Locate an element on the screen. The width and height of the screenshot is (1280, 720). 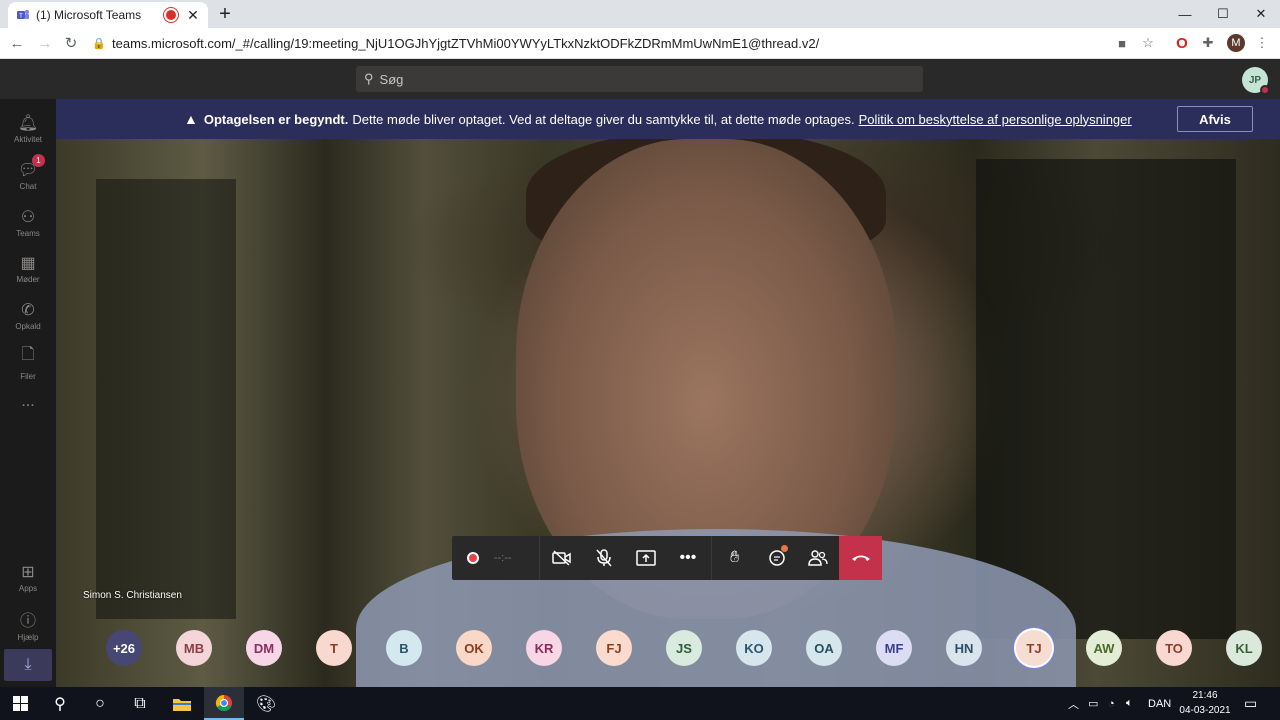
profile-button: M is located at coordinates (1236, 43).